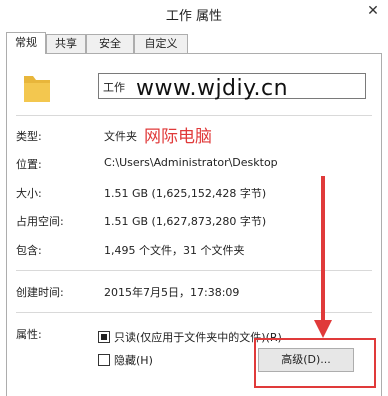 The height and width of the screenshot is (396, 388). I want to click on watermark-site-name: 网际电脑, so click(178, 137).